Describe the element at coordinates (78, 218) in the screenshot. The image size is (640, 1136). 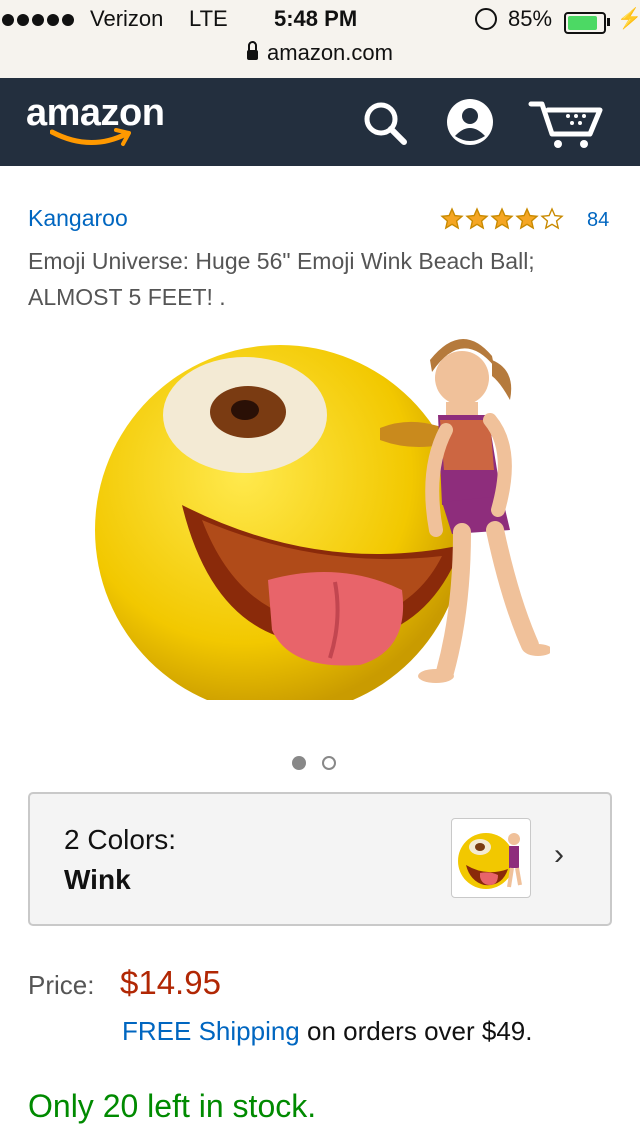
I see `brand-link: Kangaroo` at that location.